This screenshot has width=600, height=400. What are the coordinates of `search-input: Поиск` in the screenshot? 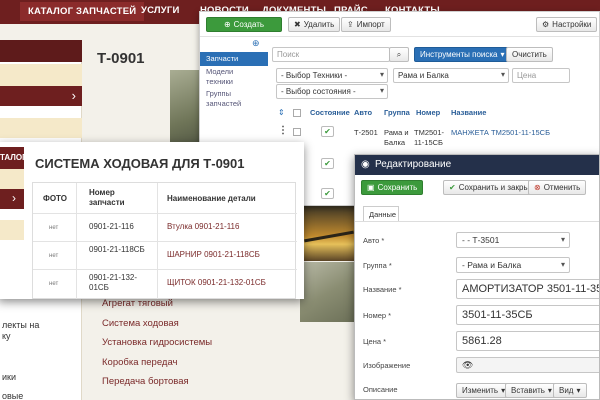 It's located at (331, 54).